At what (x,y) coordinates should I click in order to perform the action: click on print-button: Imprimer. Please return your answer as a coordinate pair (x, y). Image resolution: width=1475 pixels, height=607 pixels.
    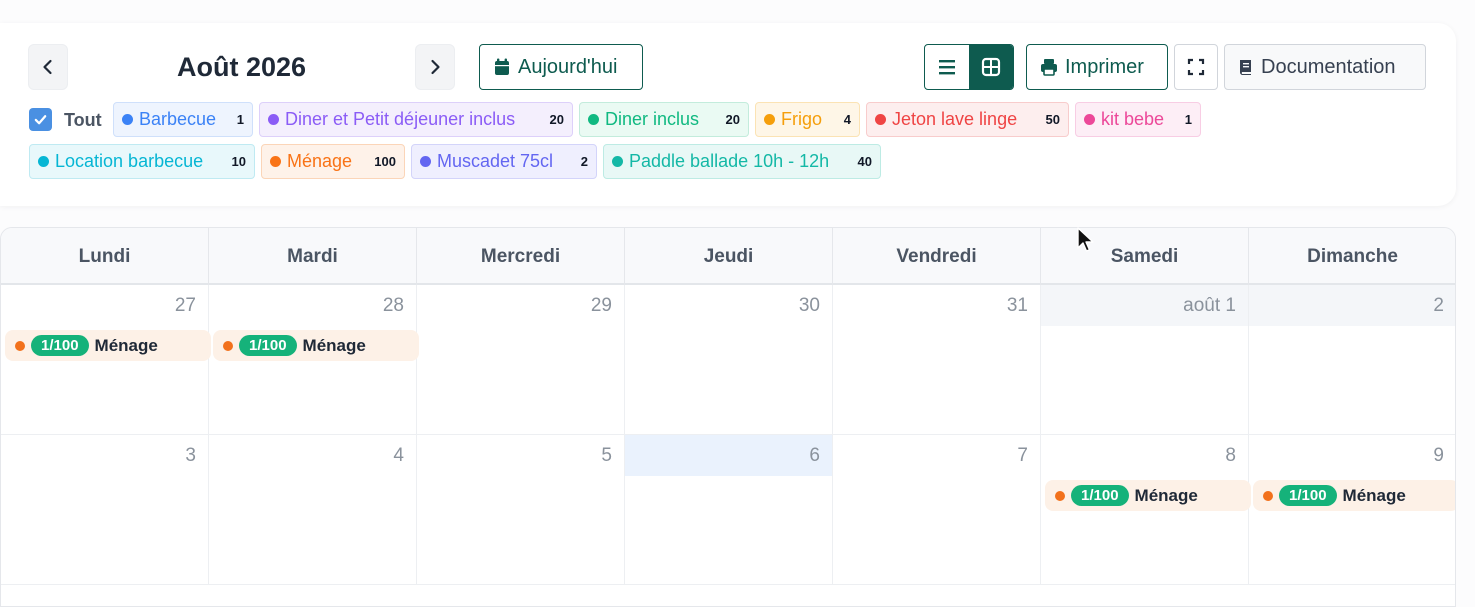
    Looking at the image, I should click on (1097, 67).